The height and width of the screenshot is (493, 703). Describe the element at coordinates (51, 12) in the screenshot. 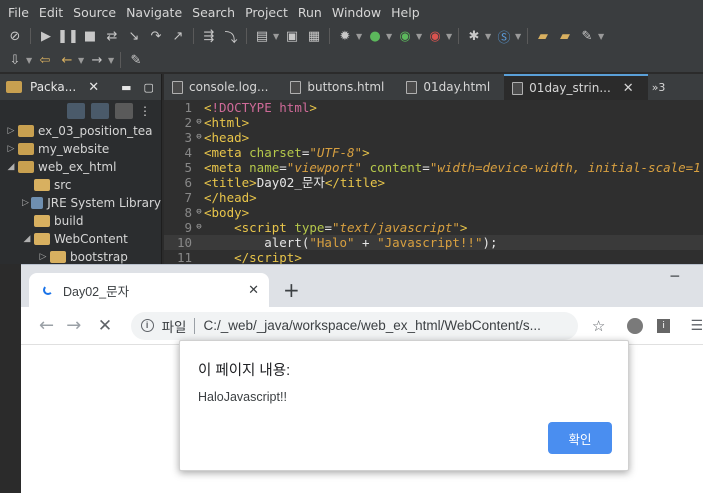

I see `menu-edit: Edit` at that location.